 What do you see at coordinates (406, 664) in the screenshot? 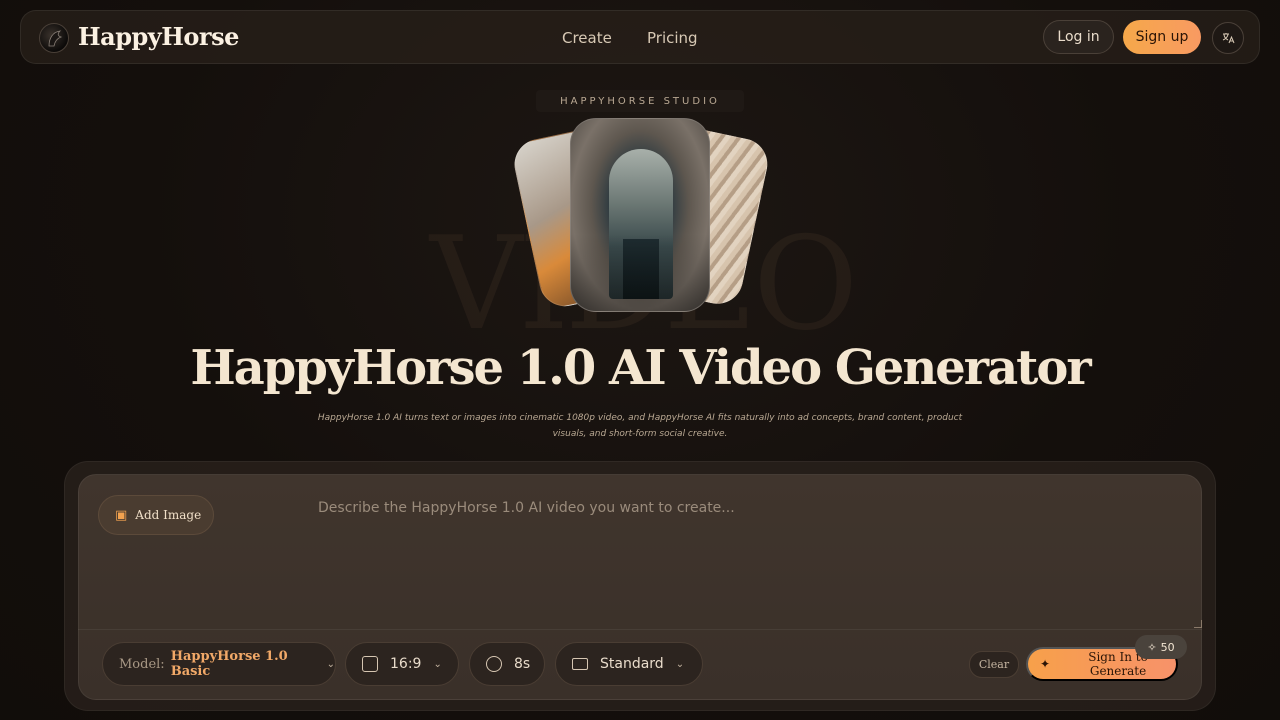
I see `aspect-ratio-value: 16:9` at bounding box center [406, 664].